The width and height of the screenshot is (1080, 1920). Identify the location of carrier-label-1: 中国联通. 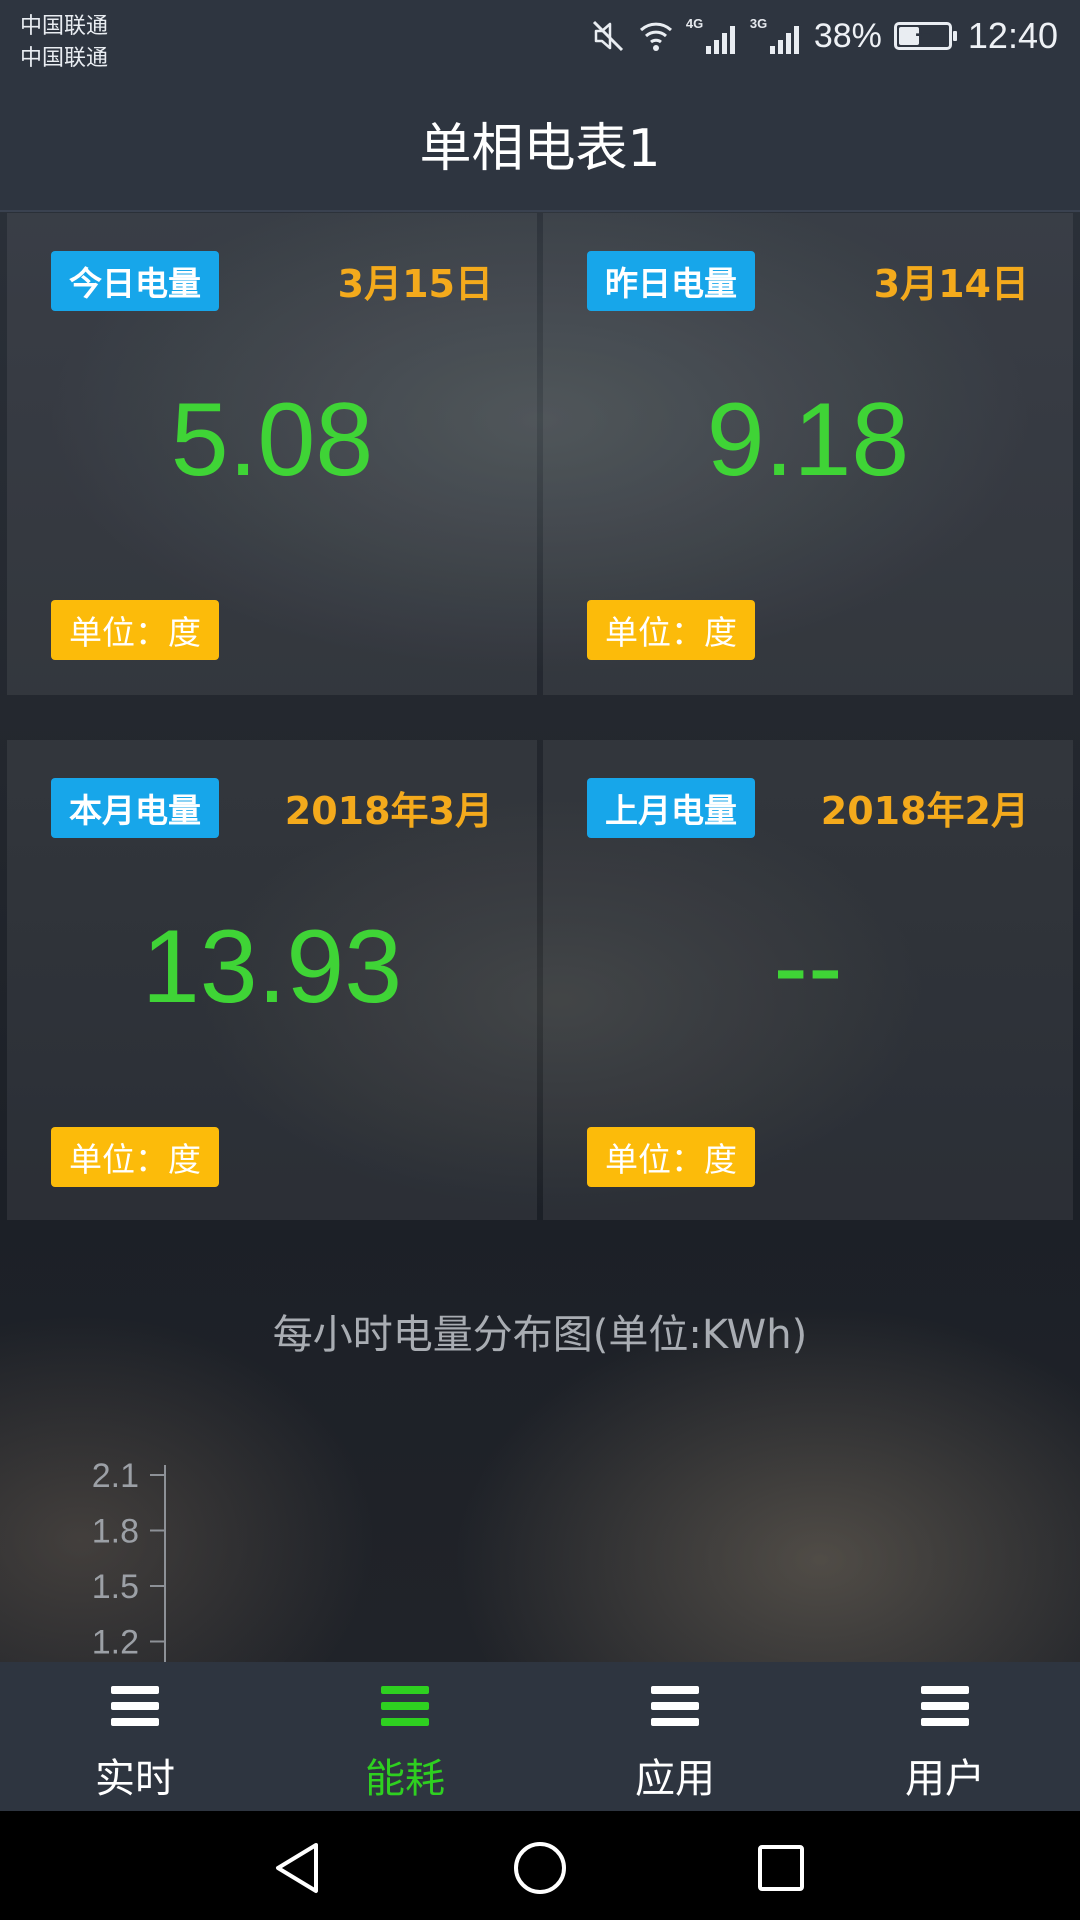
(64, 25).